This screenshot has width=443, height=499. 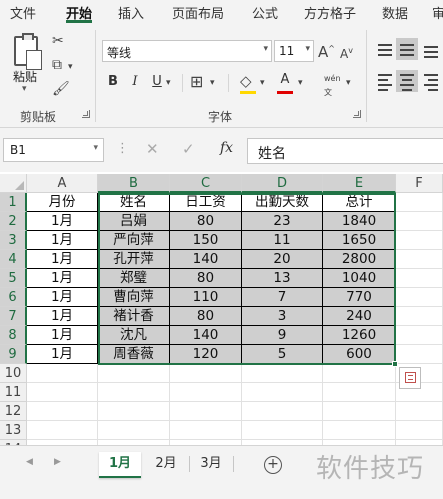 What do you see at coordinates (122, 148) in the screenshot?
I see `drag-handle-icon: ⋮` at bounding box center [122, 148].